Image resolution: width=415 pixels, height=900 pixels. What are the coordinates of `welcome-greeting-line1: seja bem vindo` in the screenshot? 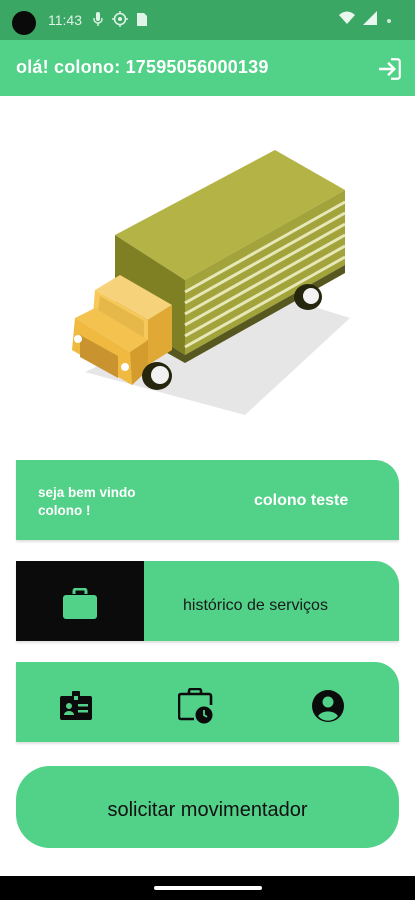 It's located at (87, 492).